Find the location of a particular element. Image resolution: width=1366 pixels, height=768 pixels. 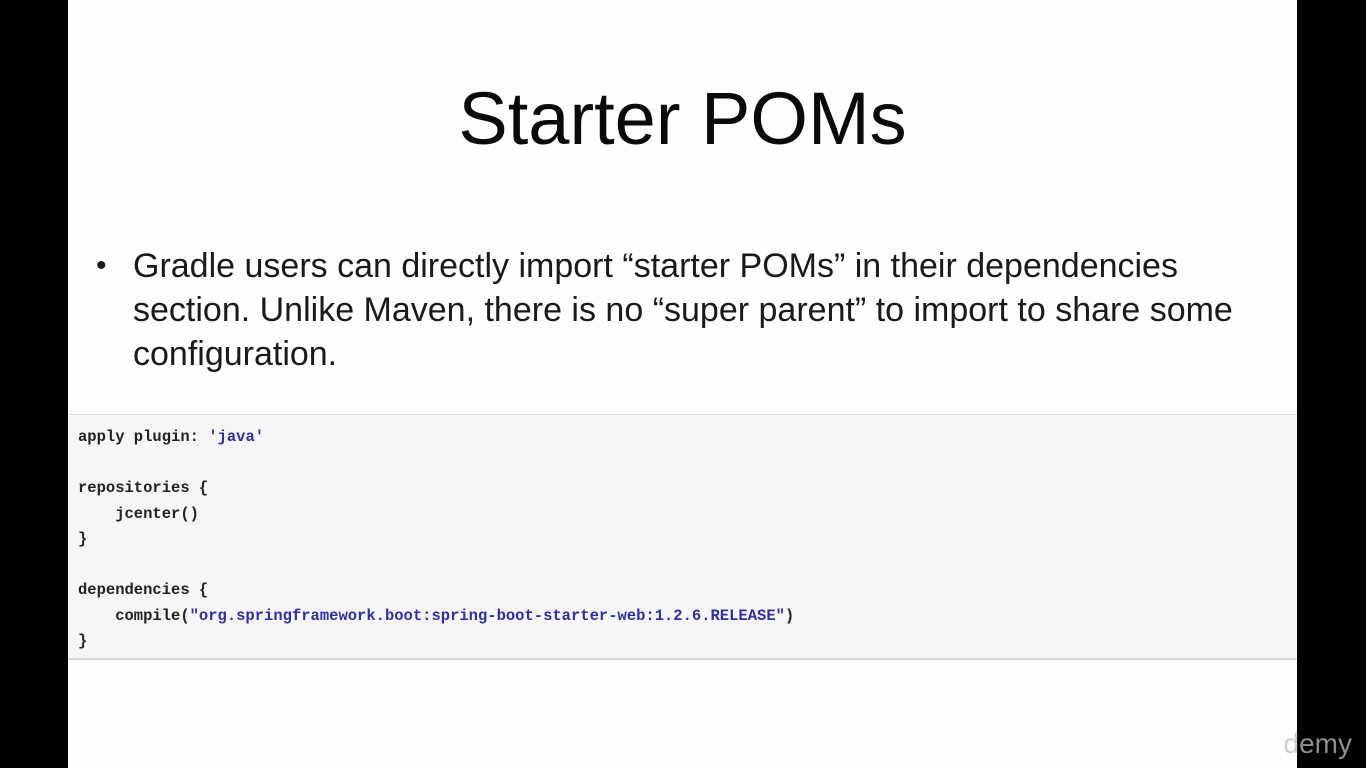

code-text: apply plugin: is located at coordinates (143, 437).